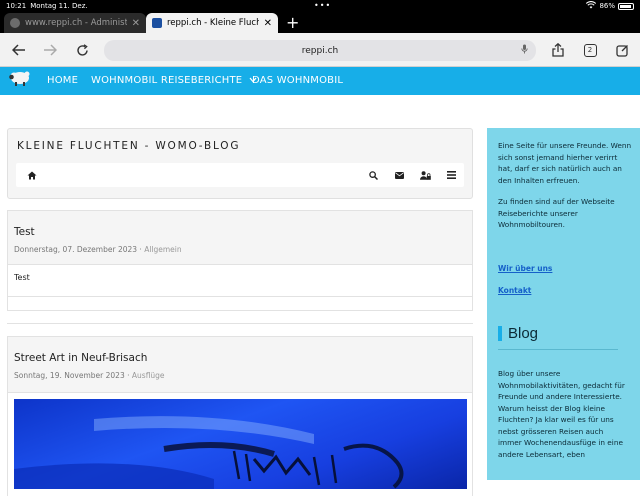  Describe the element at coordinates (514, 290) in the screenshot. I see `link-kontakt: Kontakt` at that location.